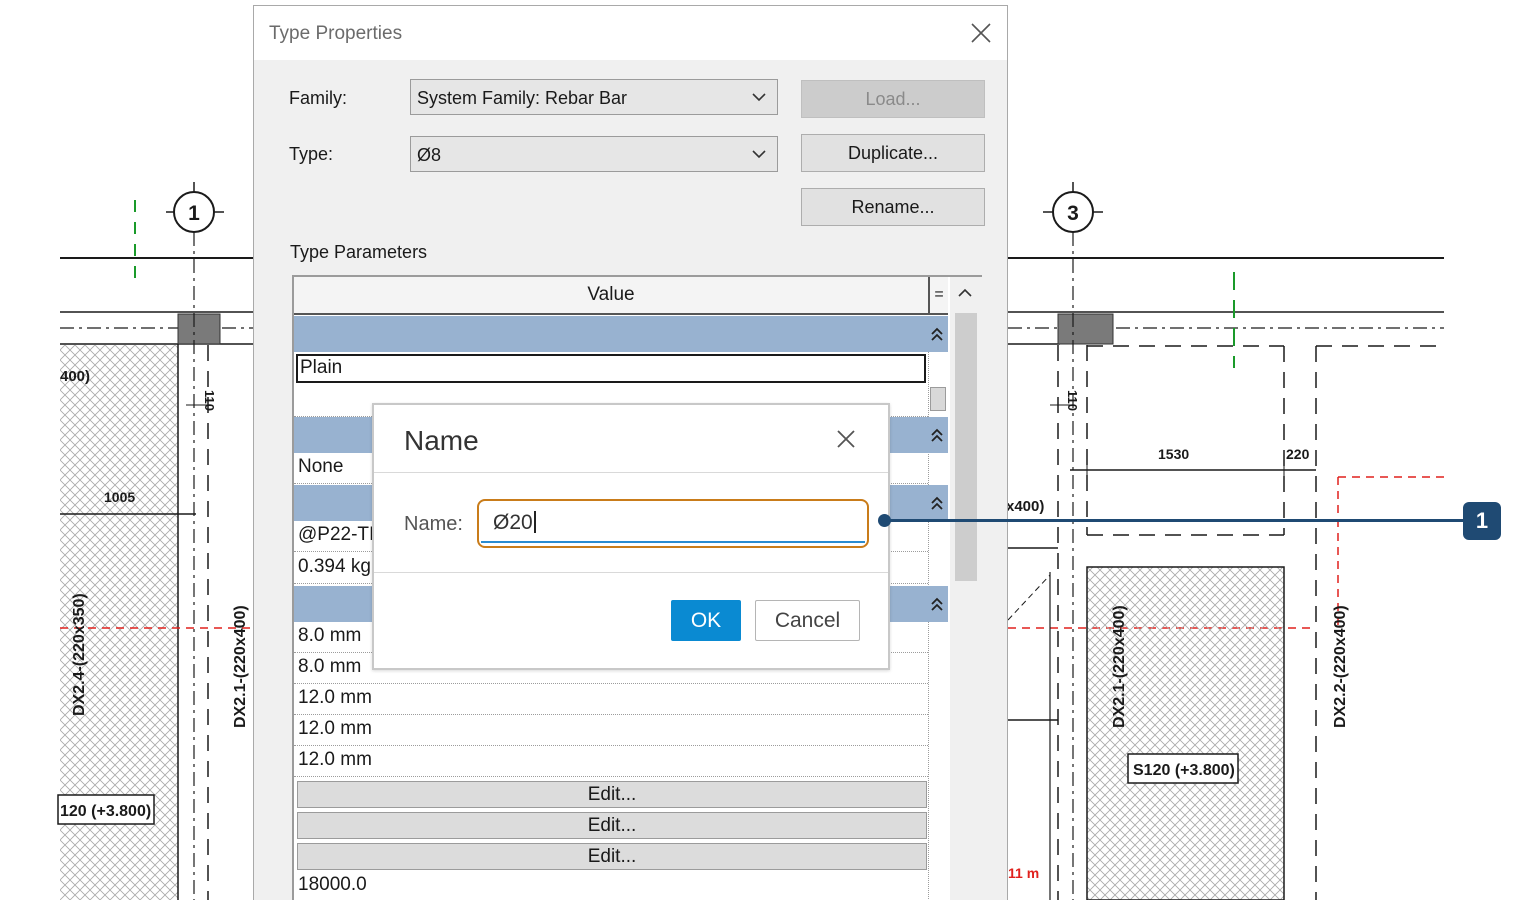 Image resolution: width=1520 pixels, height=900 pixels. What do you see at coordinates (75, 376) in the screenshot?
I see `partial-size-label: 400)` at bounding box center [75, 376].